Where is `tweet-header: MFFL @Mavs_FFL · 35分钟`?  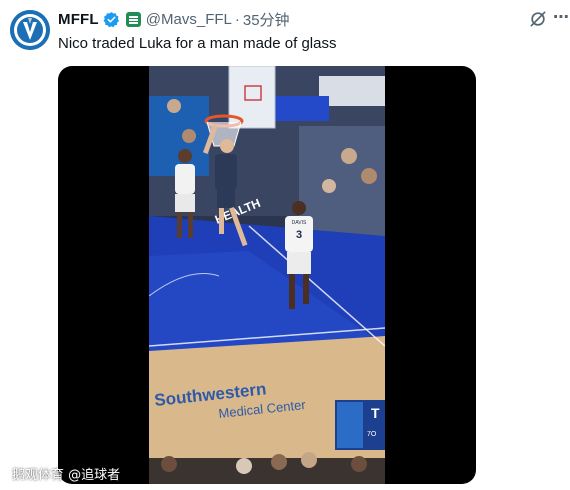 tweet-header: MFFL @Mavs_FFL · 35分钟 is located at coordinates (174, 19).